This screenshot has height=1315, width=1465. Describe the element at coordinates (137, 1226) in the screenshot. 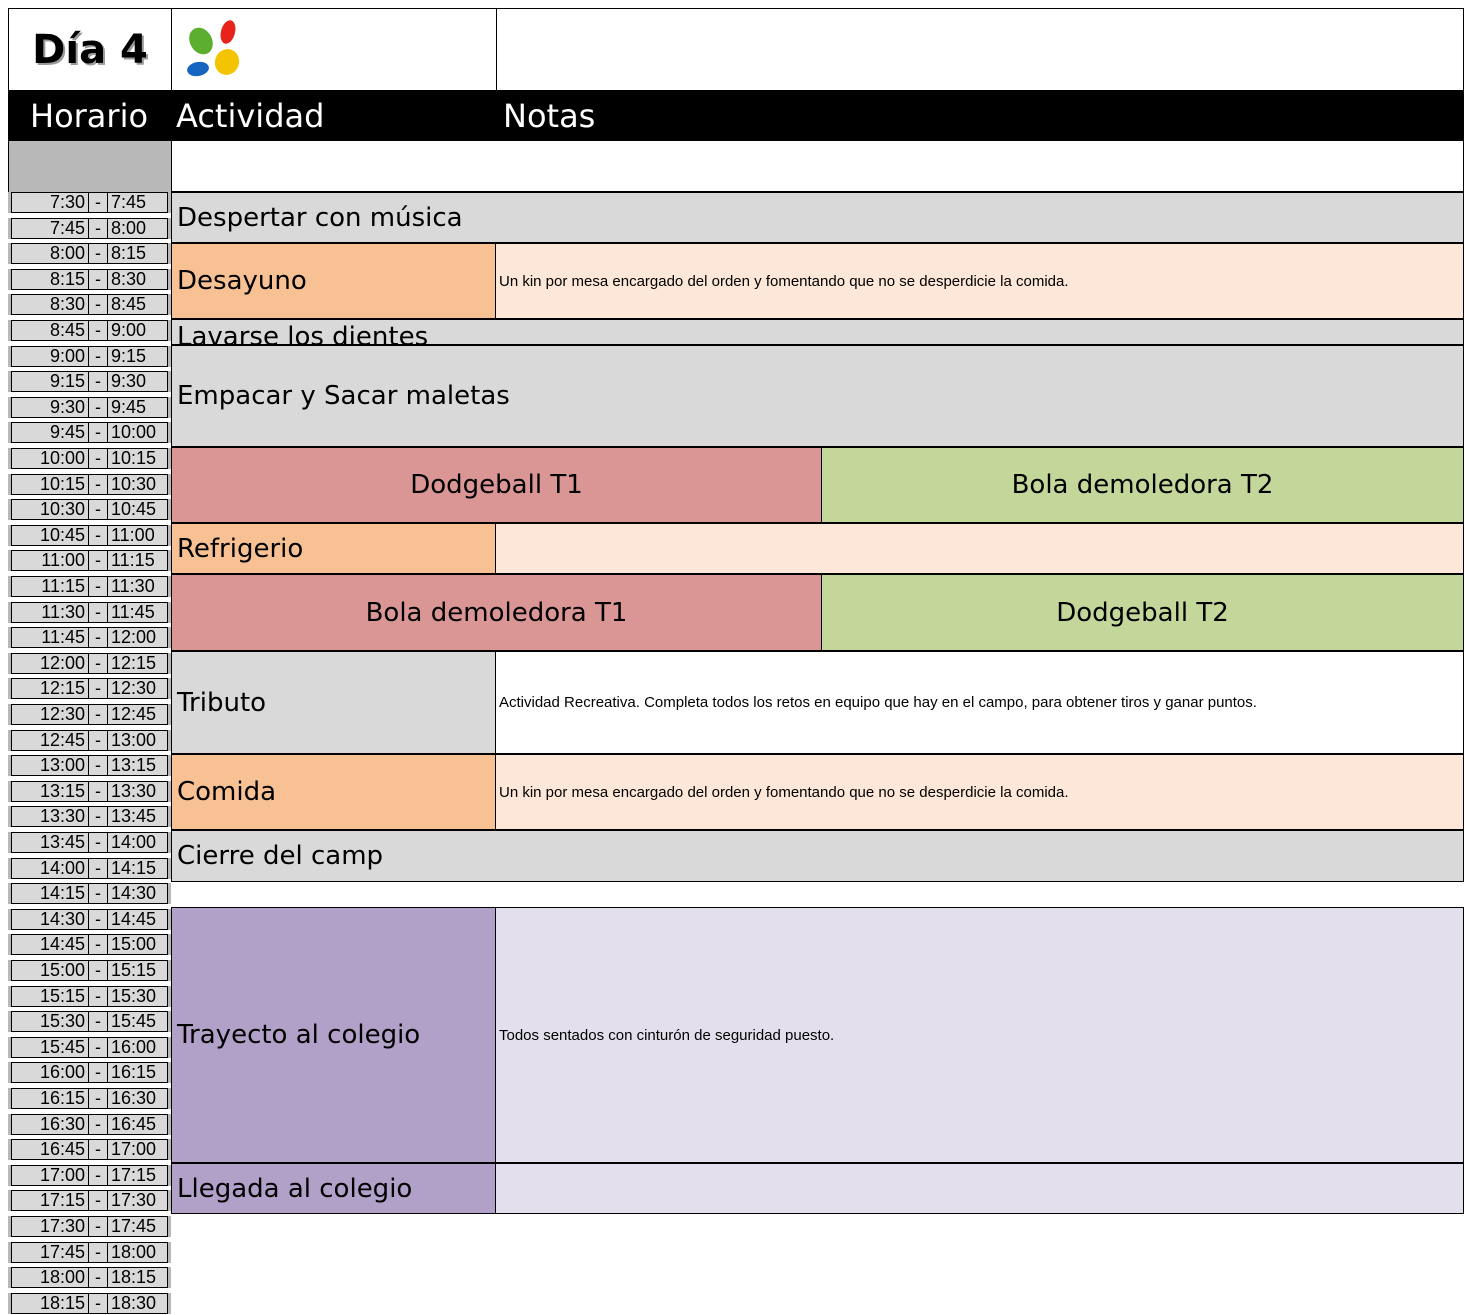

I see `time-end: 17:45` at that location.